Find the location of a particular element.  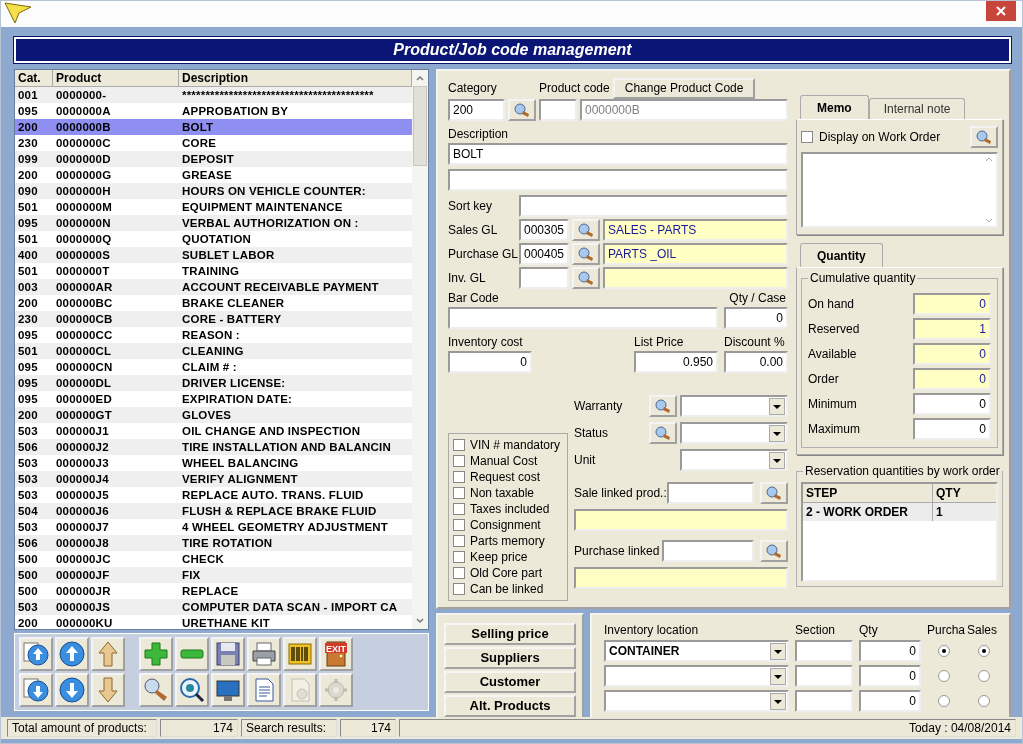

input-field: 0.00 is located at coordinates (756, 362).